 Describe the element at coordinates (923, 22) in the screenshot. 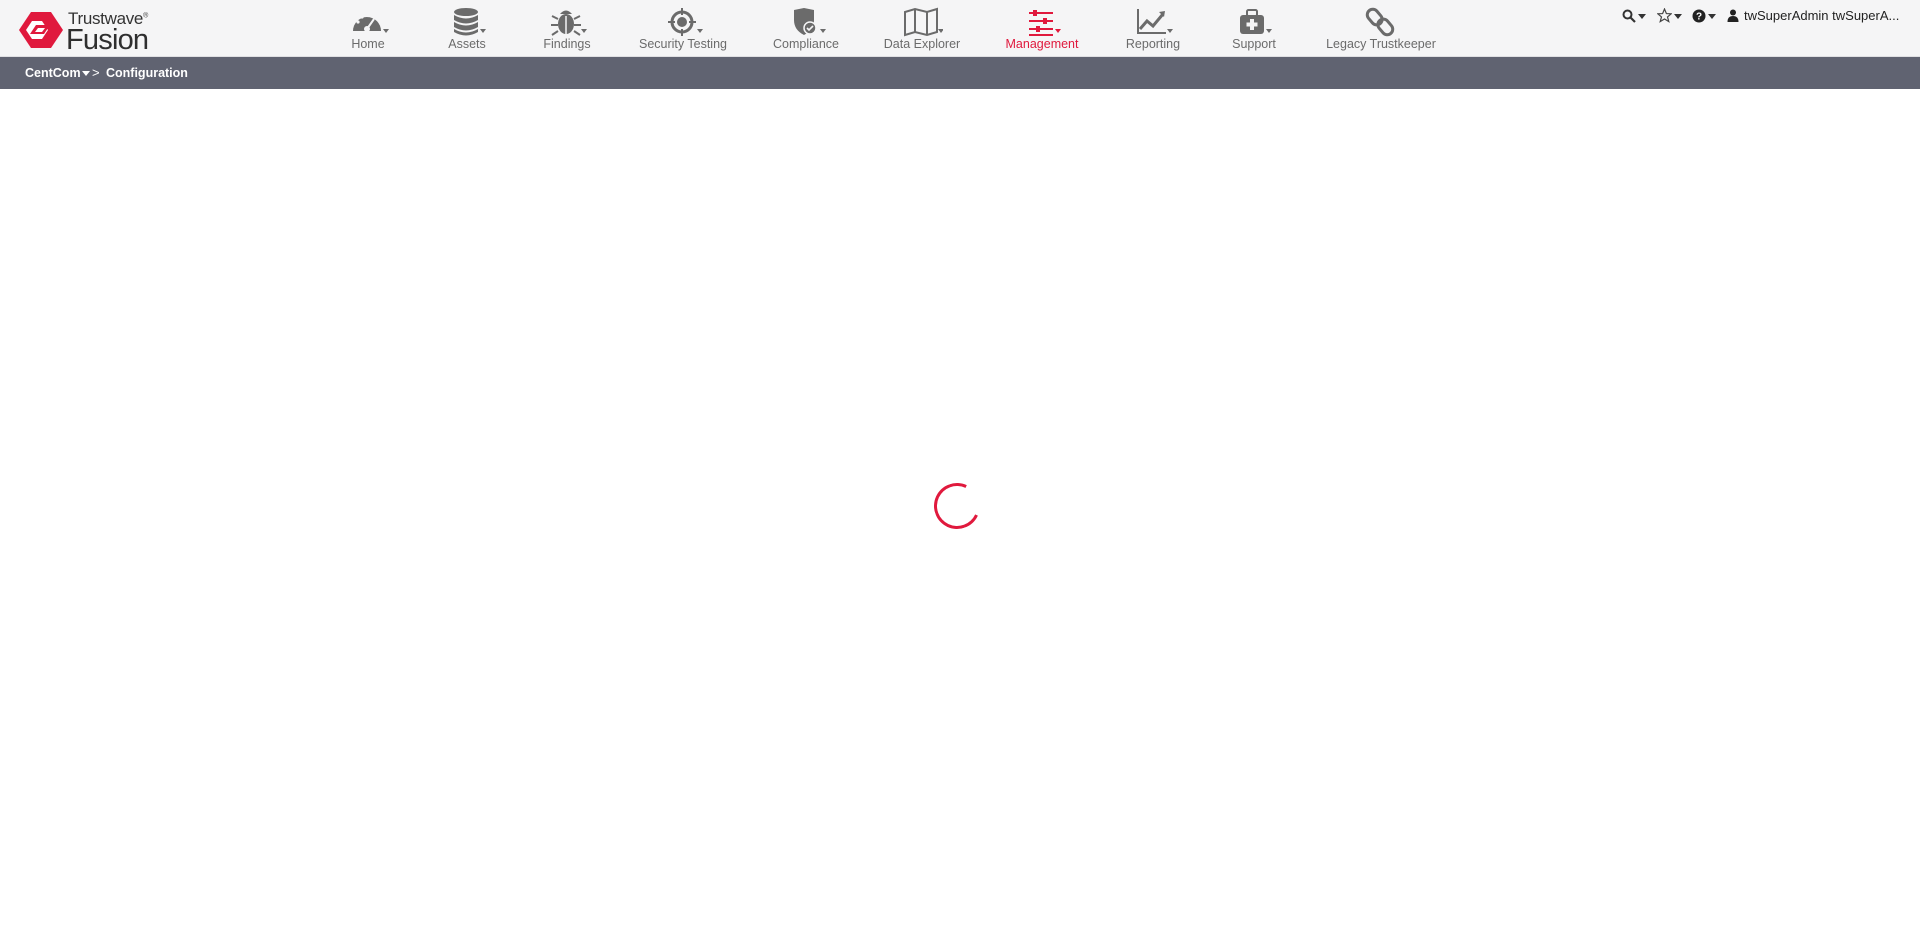

I see `map-icon` at that location.